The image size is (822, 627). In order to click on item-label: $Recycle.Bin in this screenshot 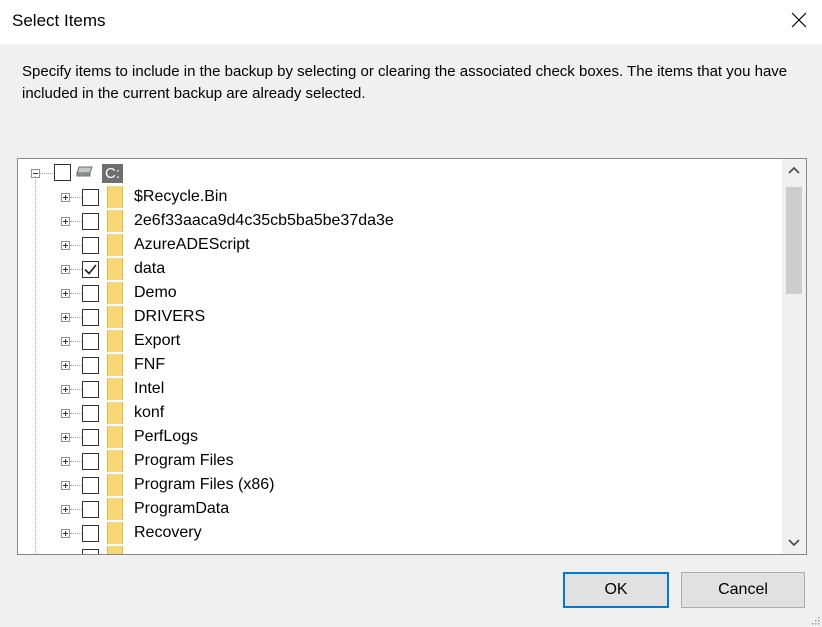, I will do `click(180, 197)`.